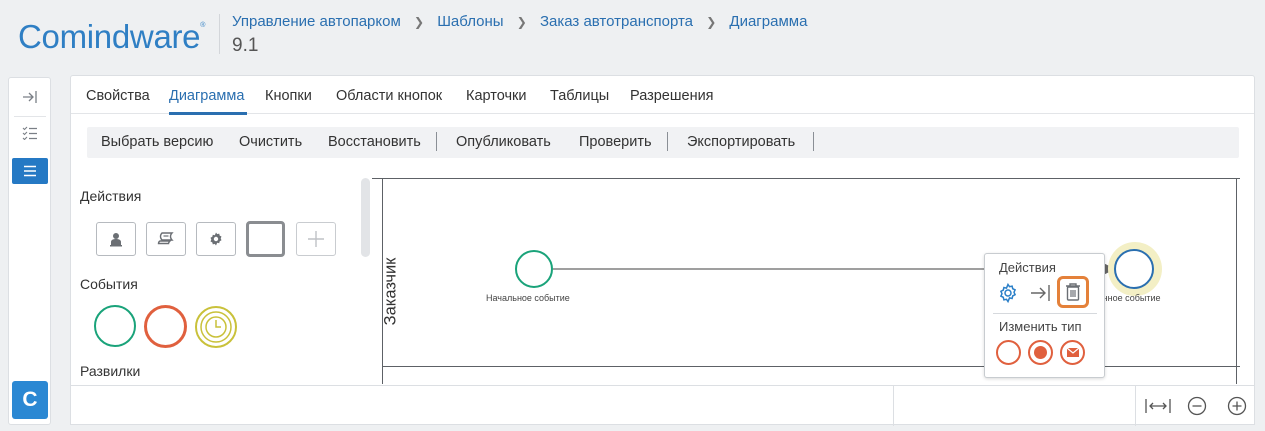 The width and height of the screenshot is (1265, 431). What do you see at coordinates (30, 116) in the screenshot?
I see `rail-divider` at bounding box center [30, 116].